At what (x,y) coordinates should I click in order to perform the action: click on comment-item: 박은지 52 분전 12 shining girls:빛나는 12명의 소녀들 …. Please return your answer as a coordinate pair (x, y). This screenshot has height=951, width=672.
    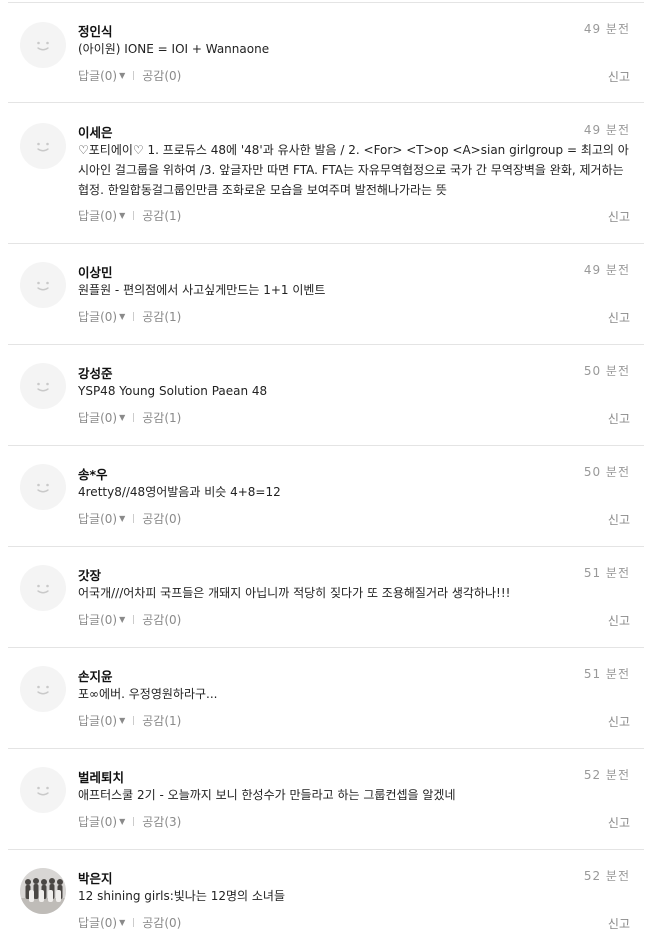
    Looking at the image, I should click on (326, 900).